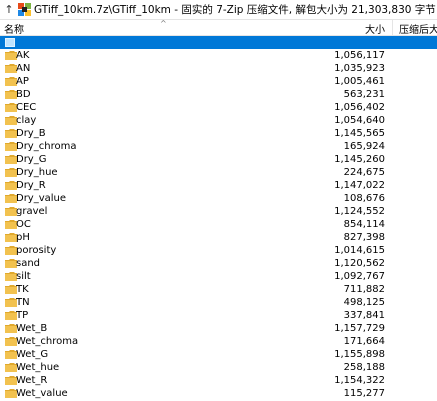  Describe the element at coordinates (364, 172) in the screenshot. I see `file-size: 224,675` at that location.